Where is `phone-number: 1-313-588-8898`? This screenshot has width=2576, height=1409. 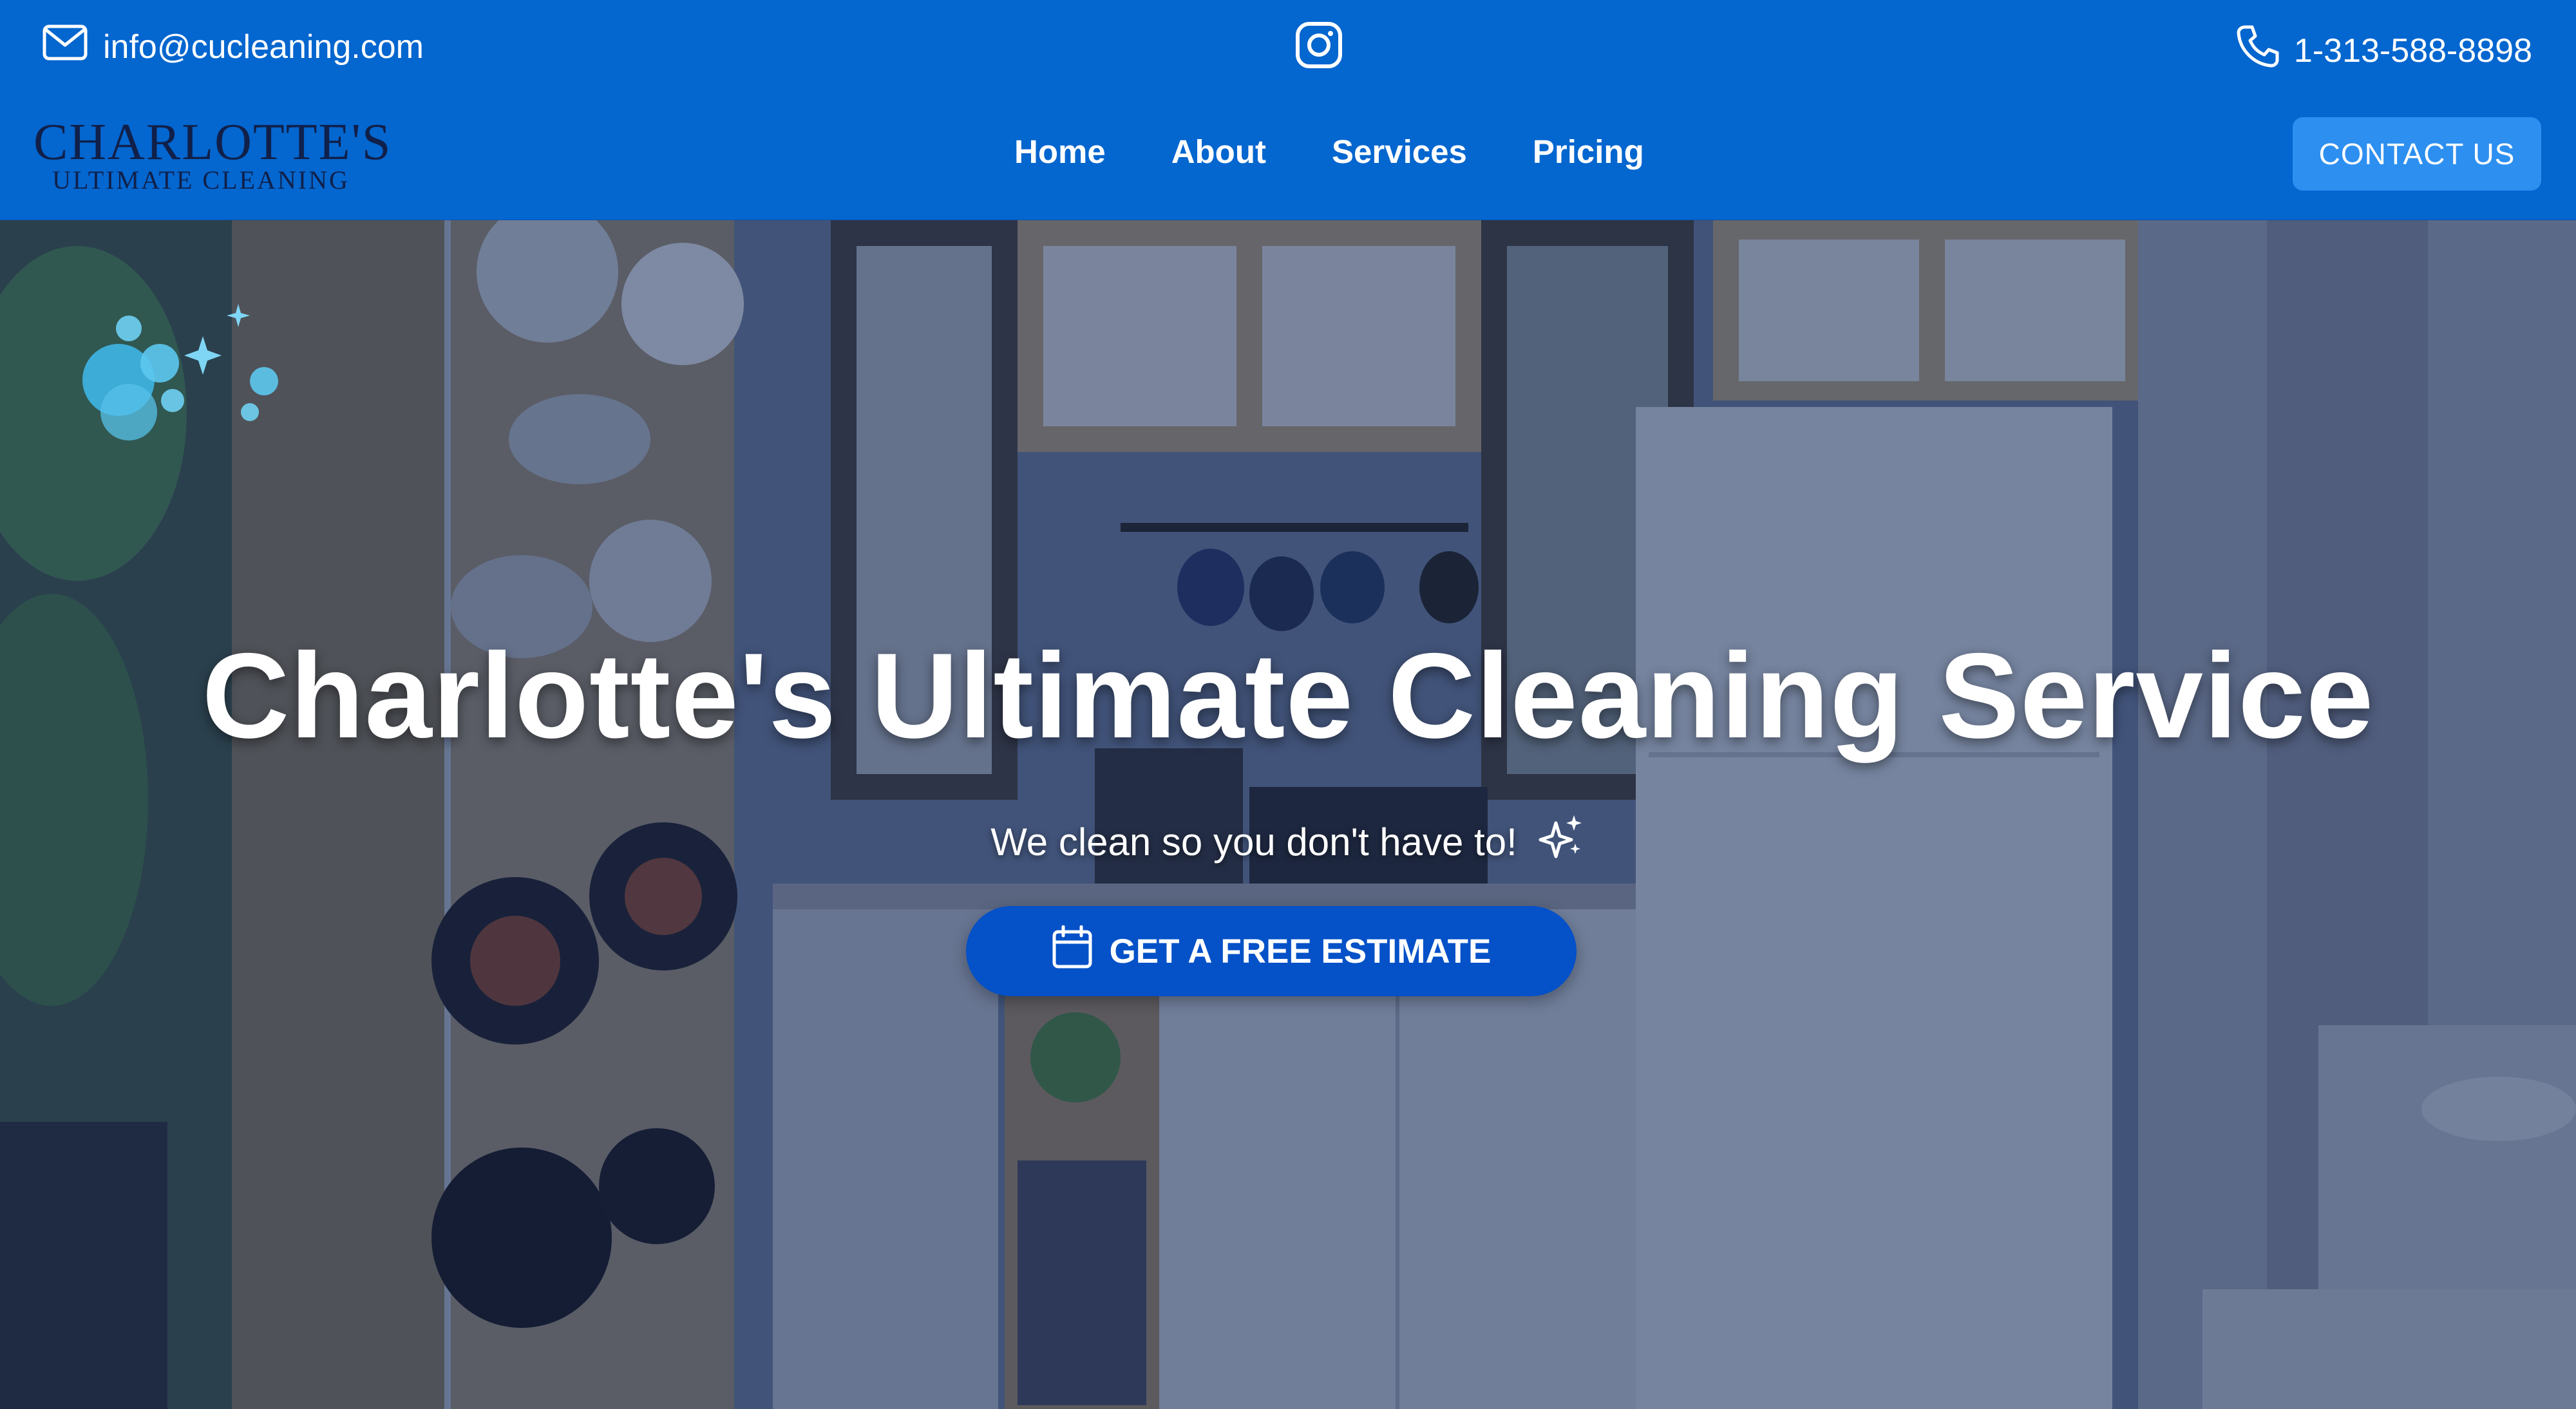 phone-number: 1-313-588-8898 is located at coordinates (2412, 51).